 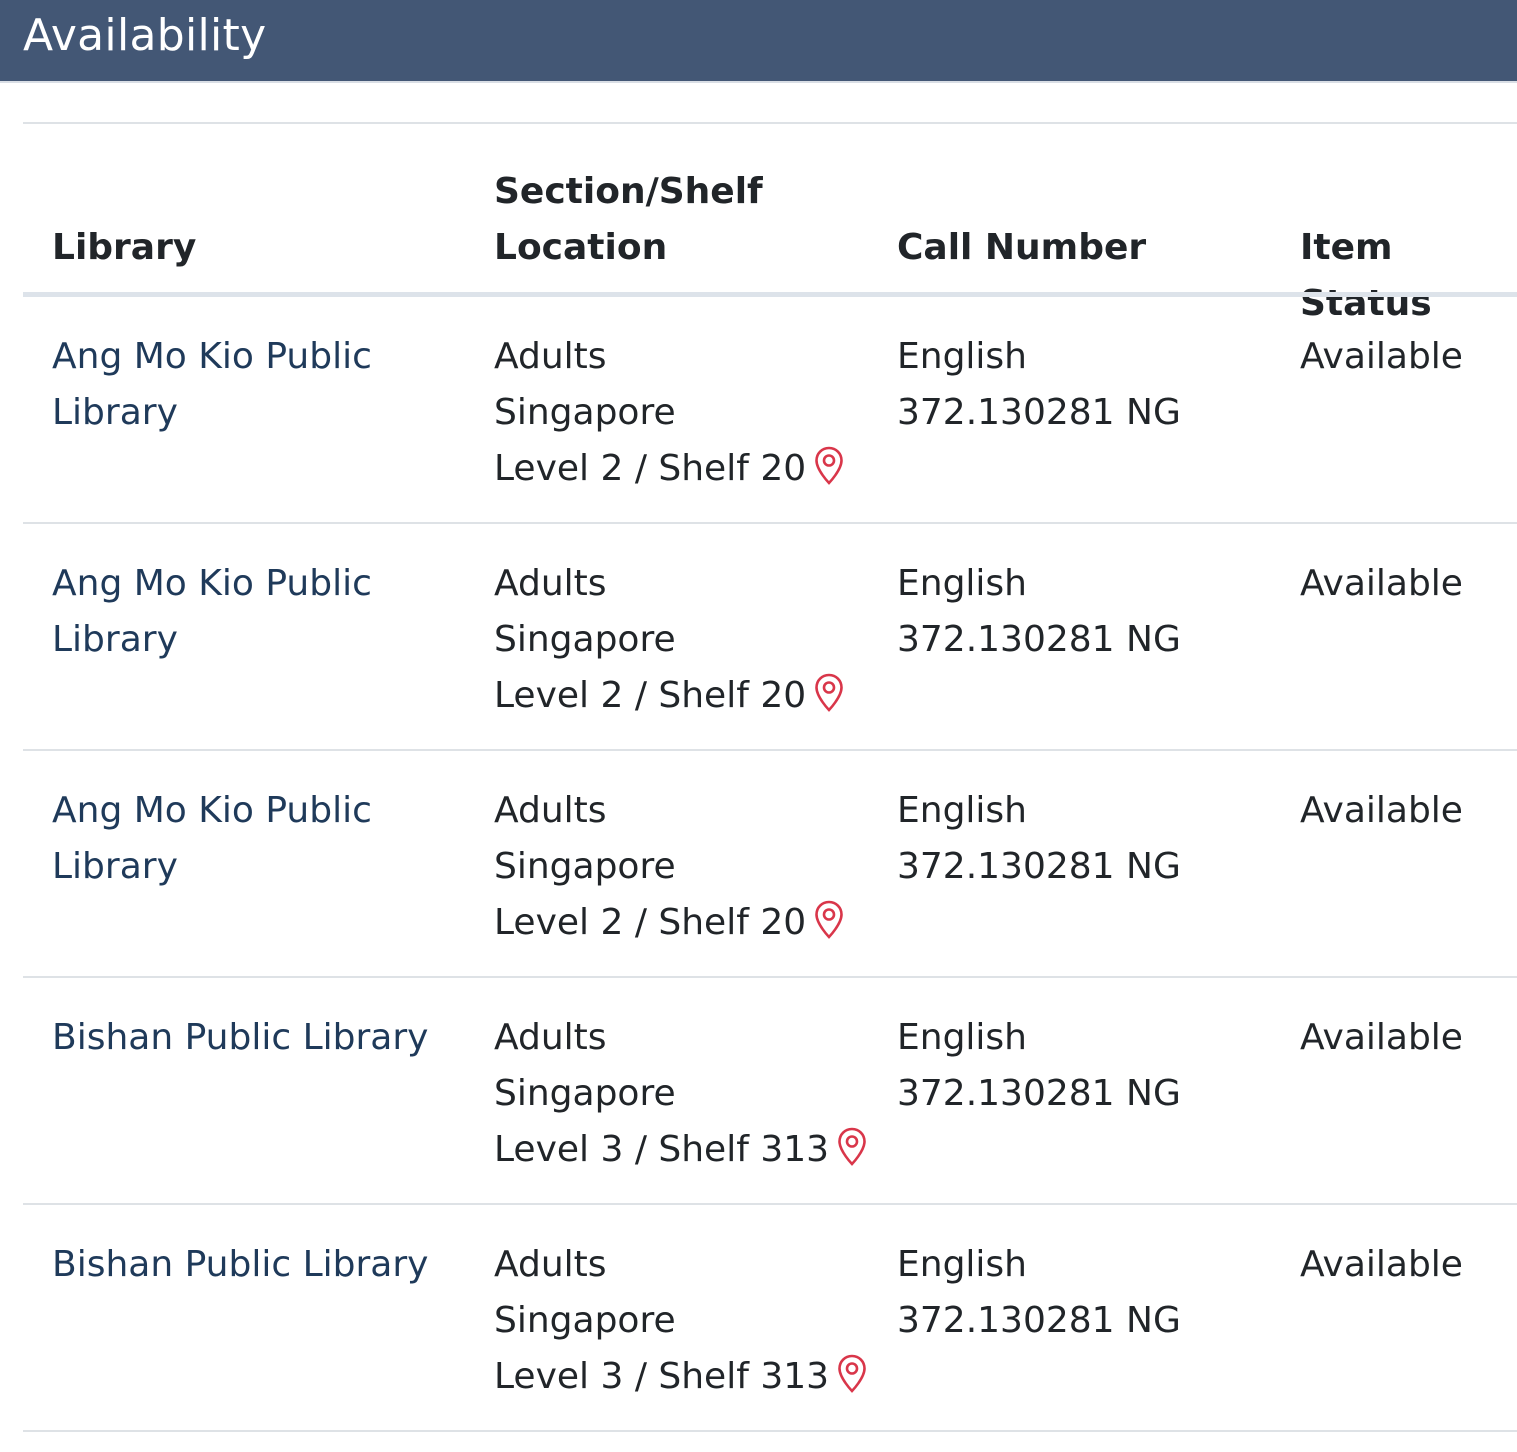 What do you see at coordinates (145, 35) in the screenshot?
I see `page-title: Availability` at bounding box center [145, 35].